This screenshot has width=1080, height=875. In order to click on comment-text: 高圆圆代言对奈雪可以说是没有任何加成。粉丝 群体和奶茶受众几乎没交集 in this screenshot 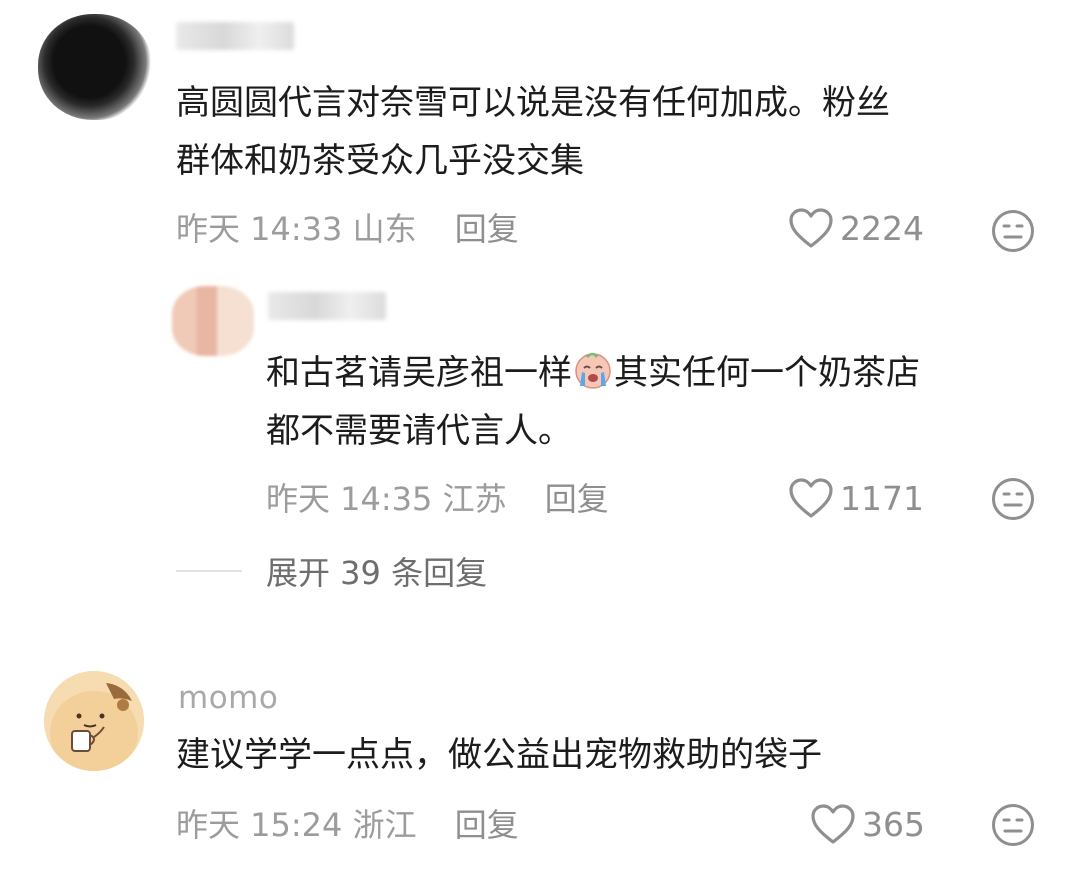, I will do `click(533, 132)`.